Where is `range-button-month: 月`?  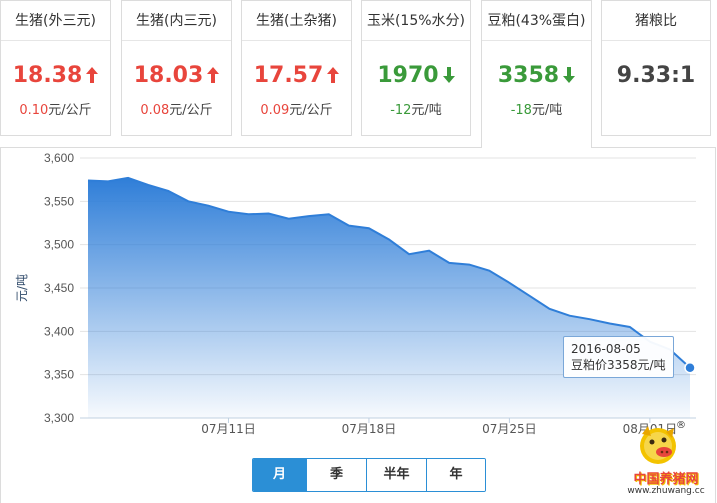 range-button-month: 月 is located at coordinates (280, 475).